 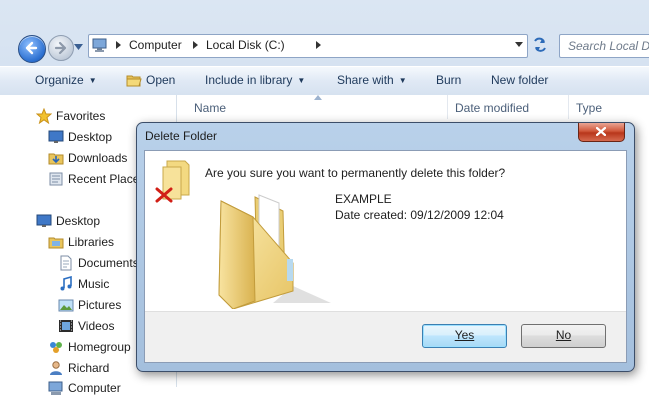 I want to click on column-name-label: Name, so click(x=210, y=108).